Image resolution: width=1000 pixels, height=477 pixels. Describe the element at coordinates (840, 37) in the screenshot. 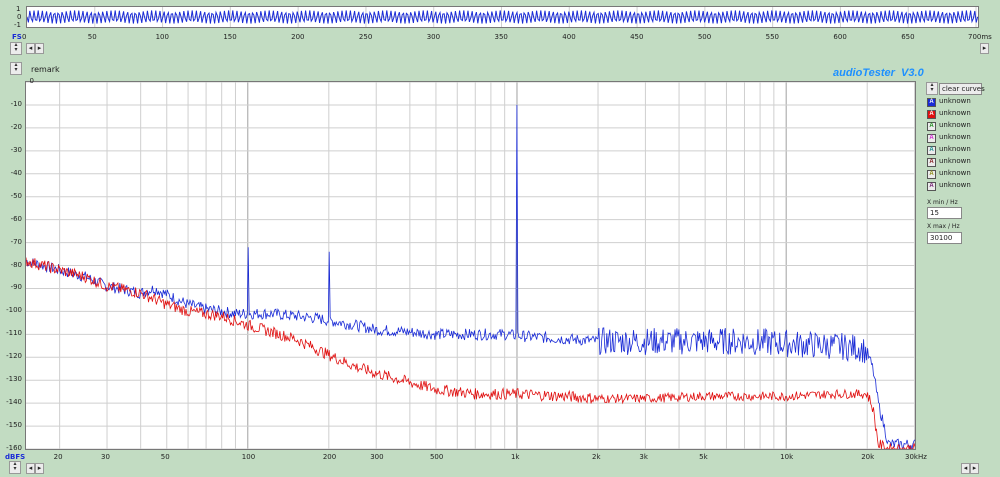

I see `waveform-x-tick: 600` at that location.